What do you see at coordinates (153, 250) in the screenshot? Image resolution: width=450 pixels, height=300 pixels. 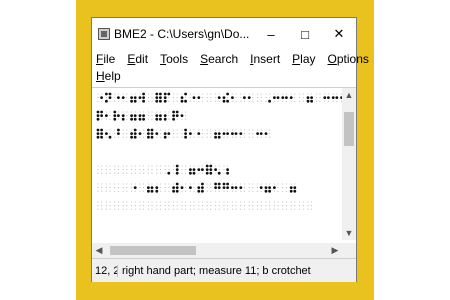 I see `horizontal-scroll-thumb` at bounding box center [153, 250].